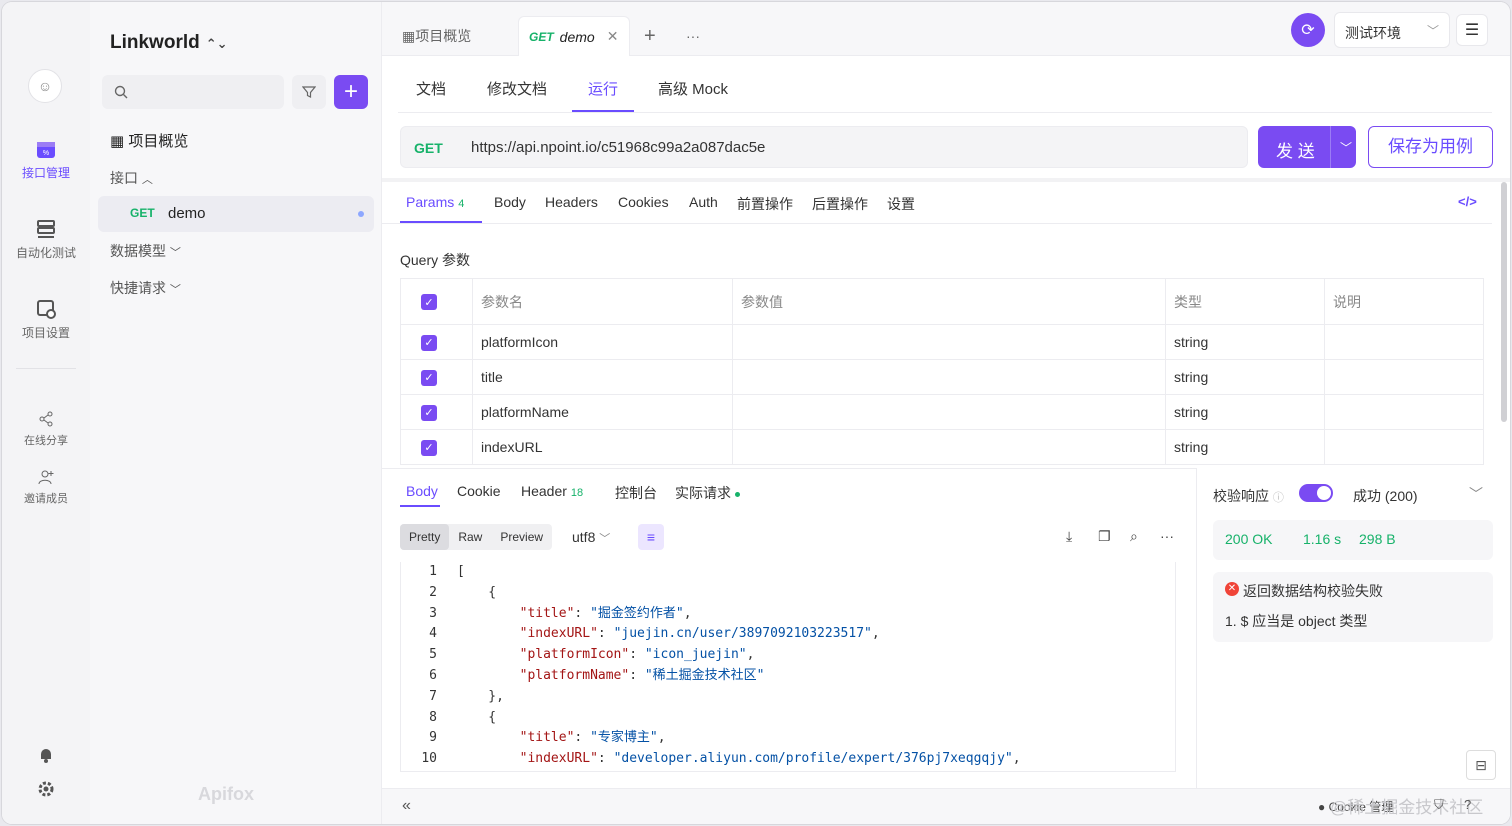  Describe the element at coordinates (1134, 536) in the screenshot. I see `search-icon: ⌕` at that location.